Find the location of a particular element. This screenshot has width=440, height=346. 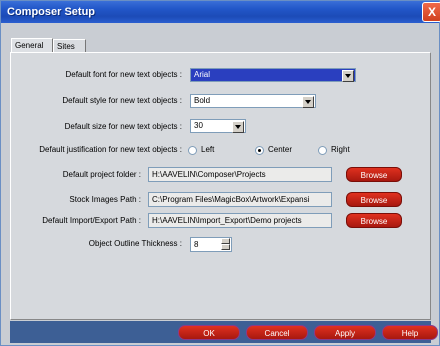

project-folder-field: H:\AAVELIN\Composer\Projects is located at coordinates (240, 174).